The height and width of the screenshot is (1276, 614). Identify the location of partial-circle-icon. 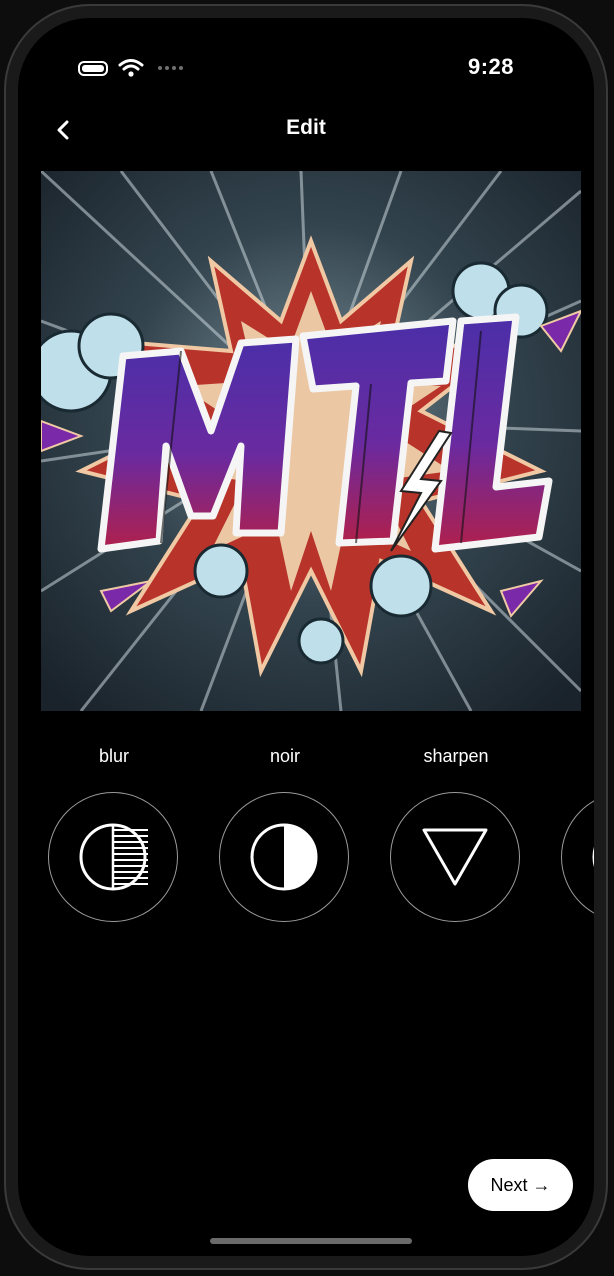
(593, 857).